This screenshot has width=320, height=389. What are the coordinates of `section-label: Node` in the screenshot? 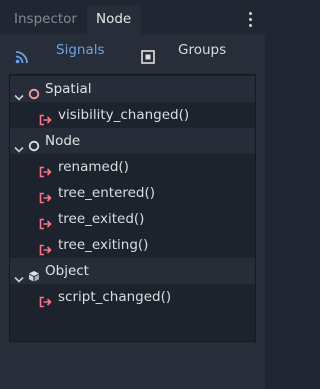 It's located at (63, 141).